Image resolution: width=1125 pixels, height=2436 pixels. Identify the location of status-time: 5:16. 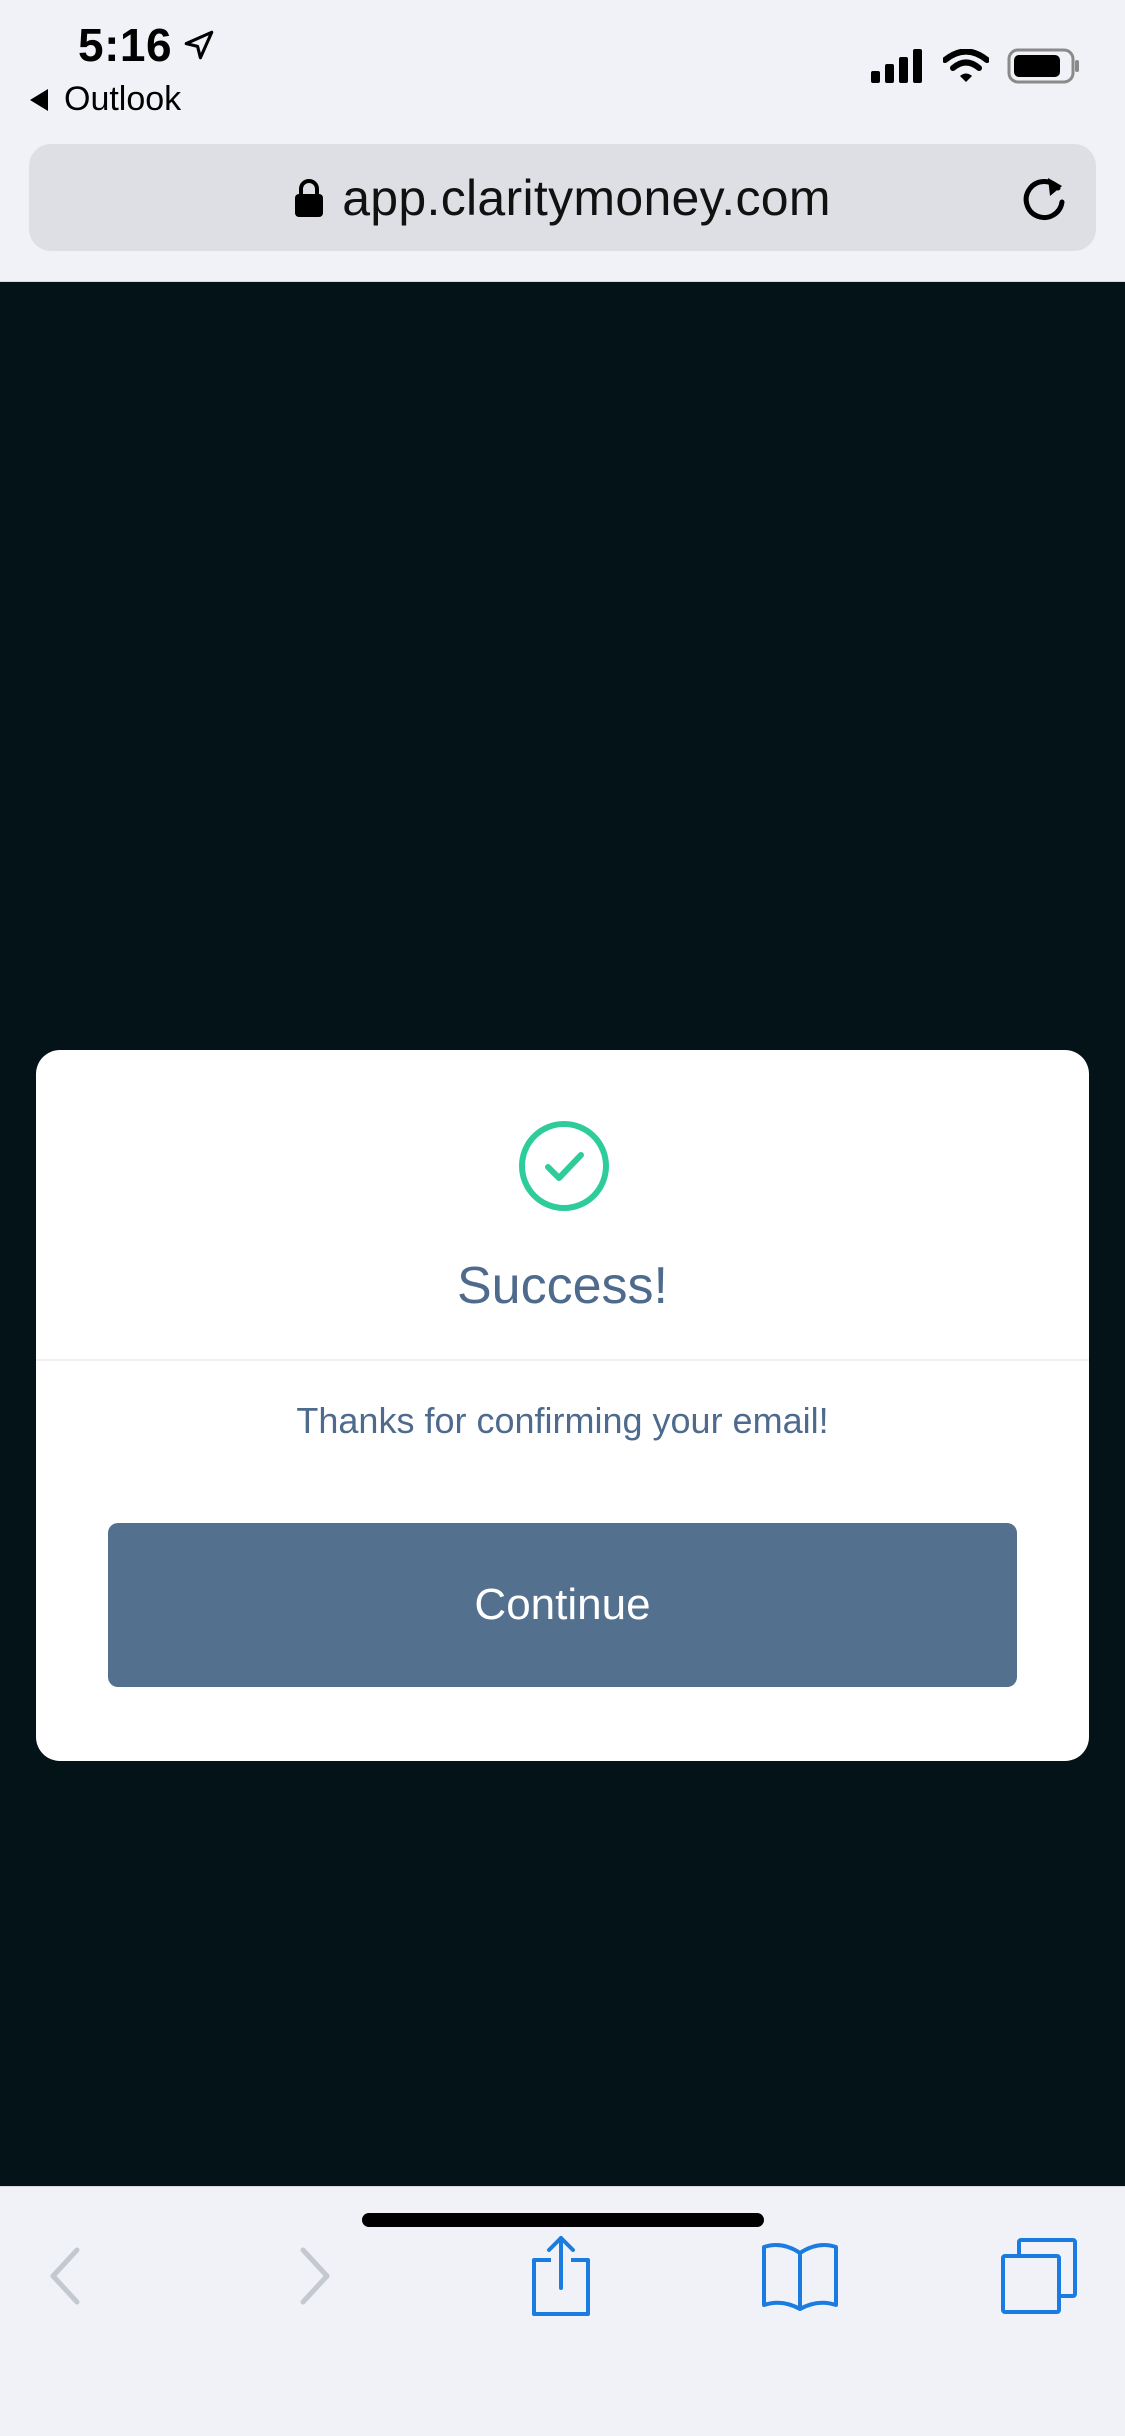
(147, 45).